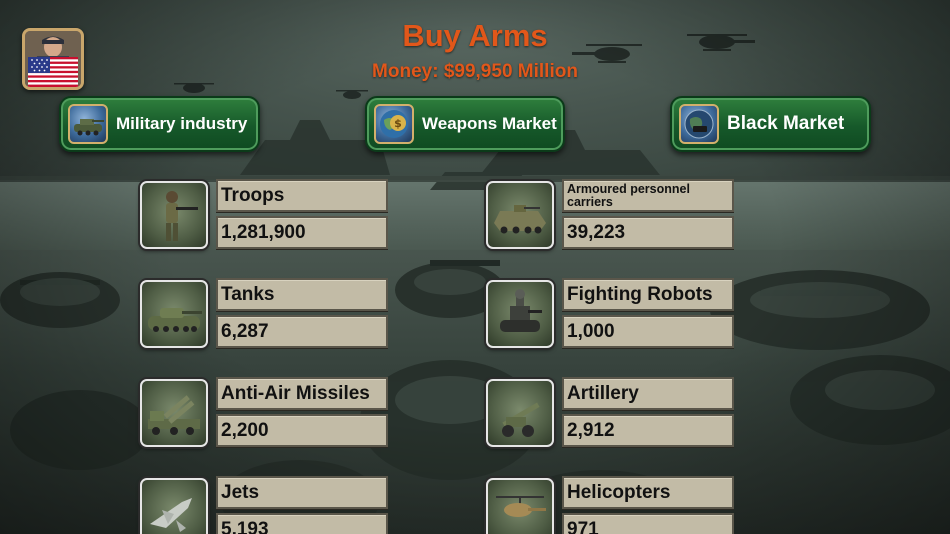 The height and width of the screenshot is (534, 950). I want to click on page-title: Buy Arms, so click(475, 35).